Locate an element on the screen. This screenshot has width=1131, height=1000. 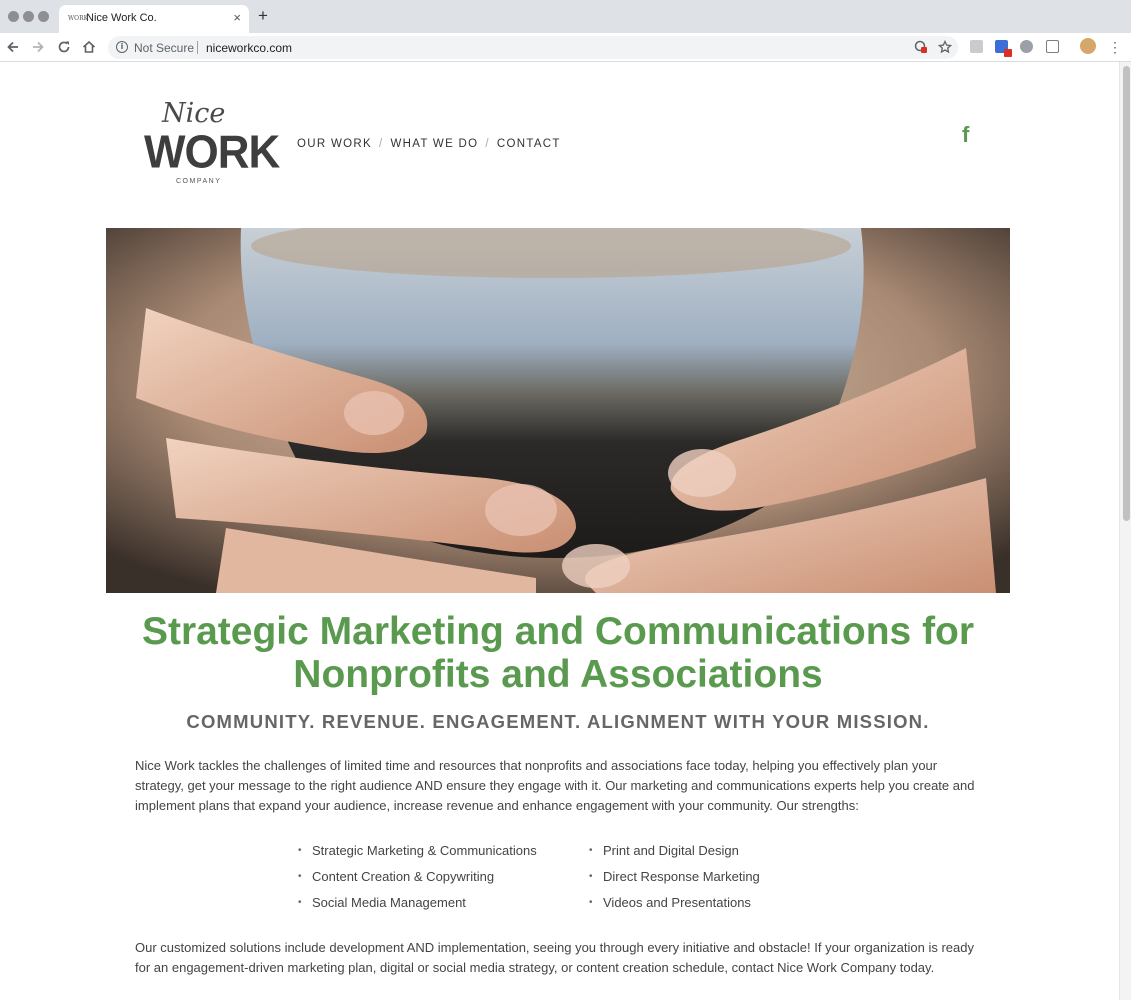
address-separator is located at coordinates (197, 47).